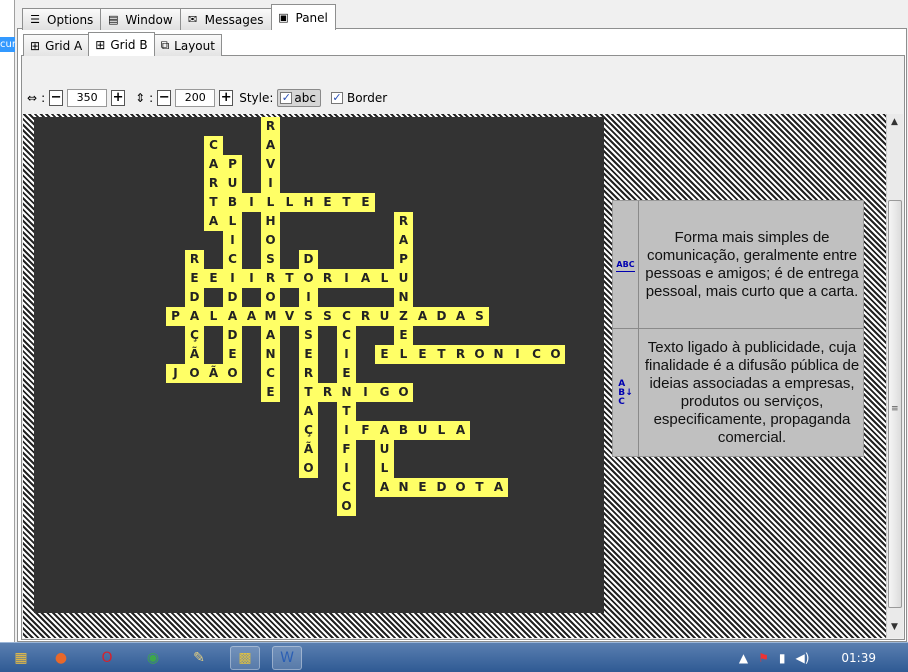 The height and width of the screenshot is (672, 908). Describe the element at coordinates (62, 19) in the screenshot. I see `tab-options: ☰ Options` at that location.